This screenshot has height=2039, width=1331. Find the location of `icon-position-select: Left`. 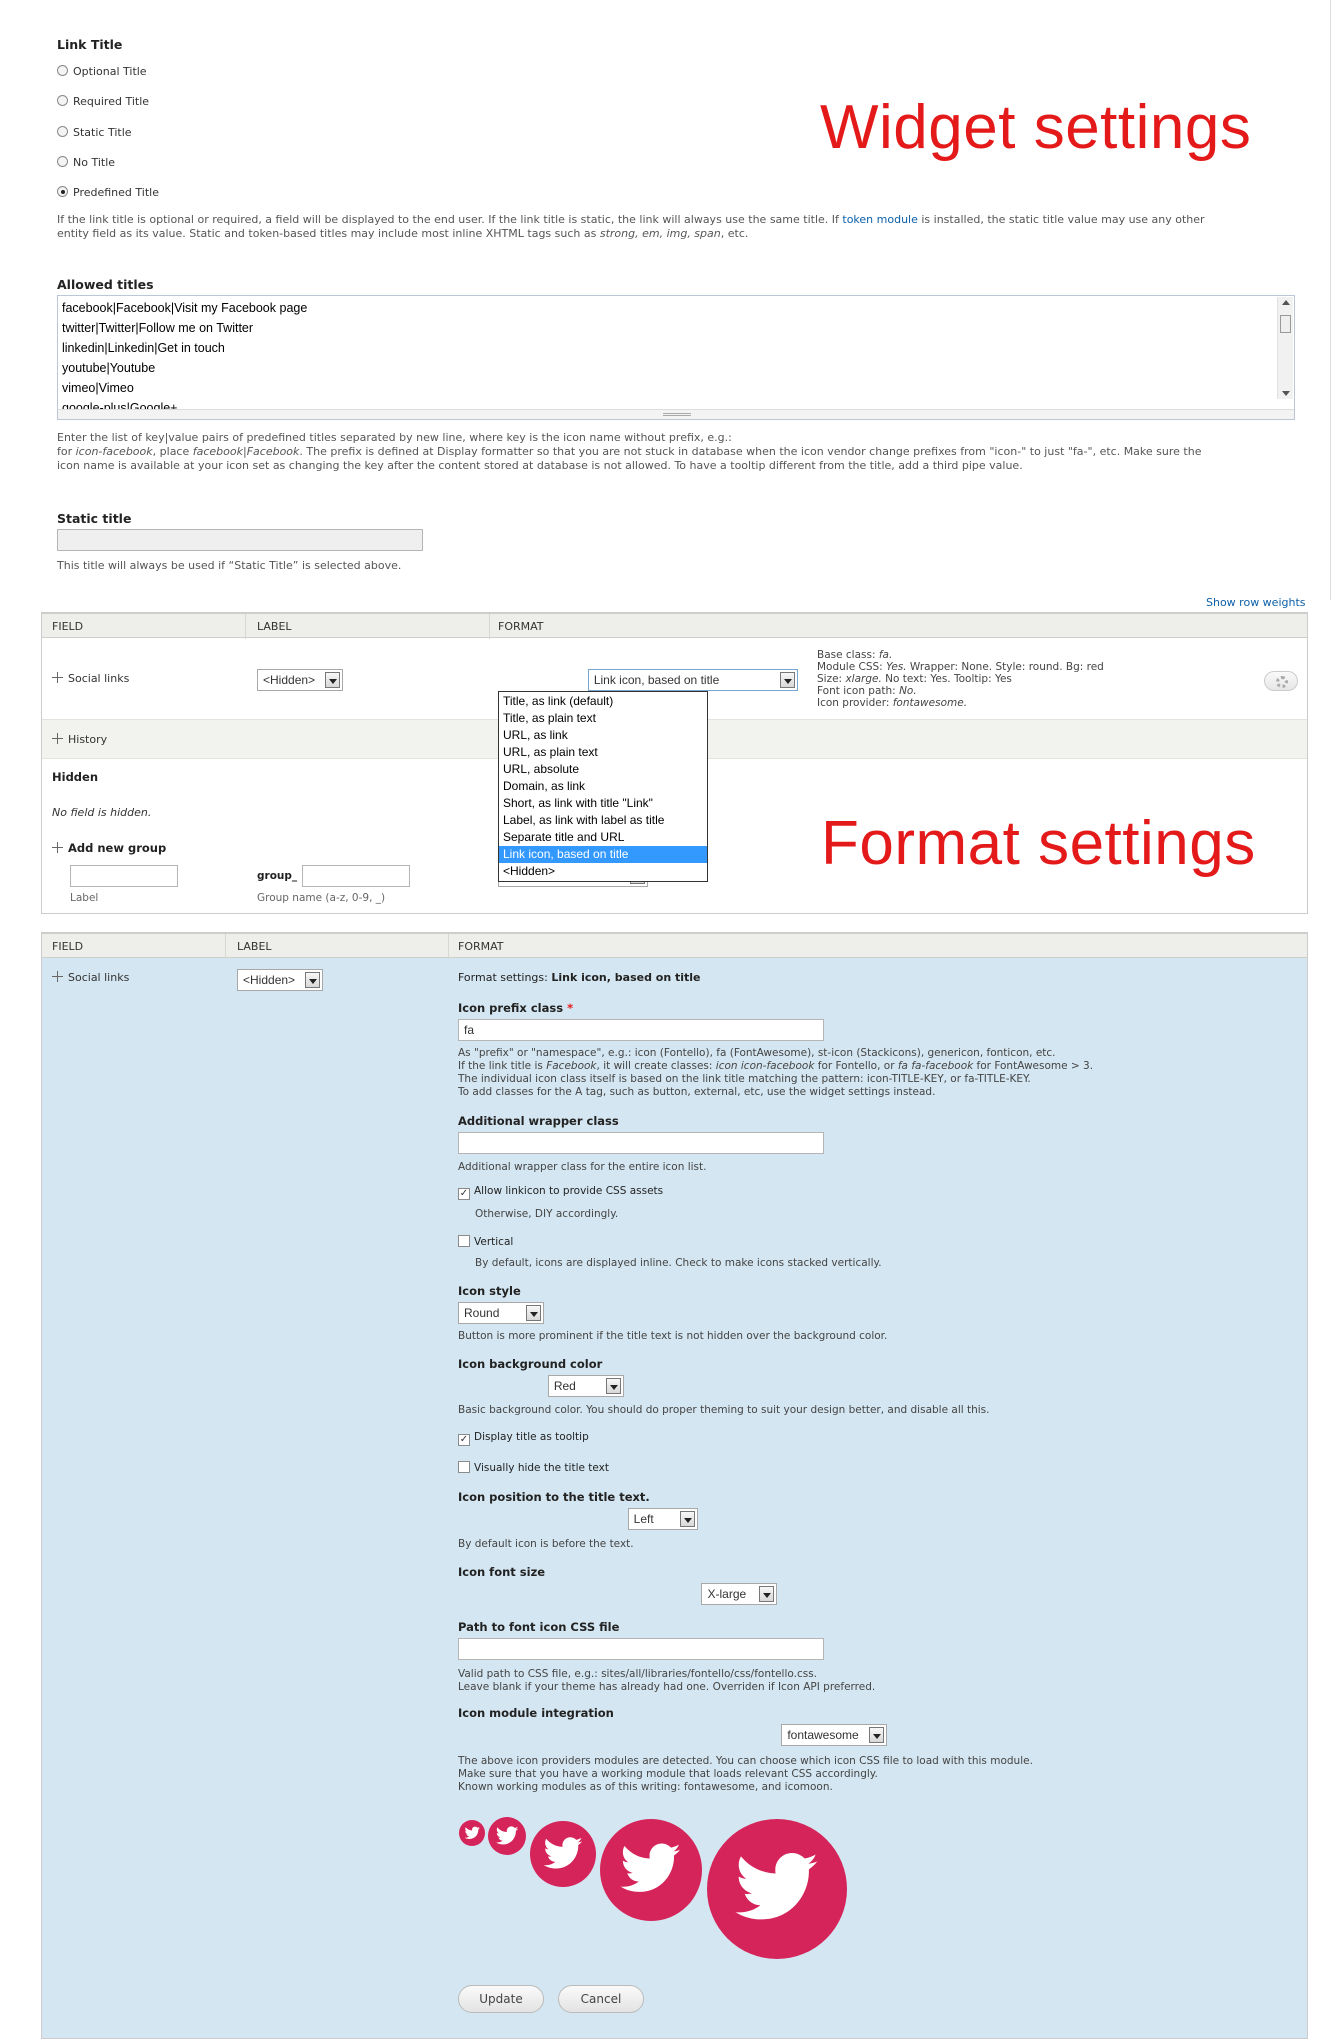

icon-position-select: Left is located at coordinates (662, 1519).